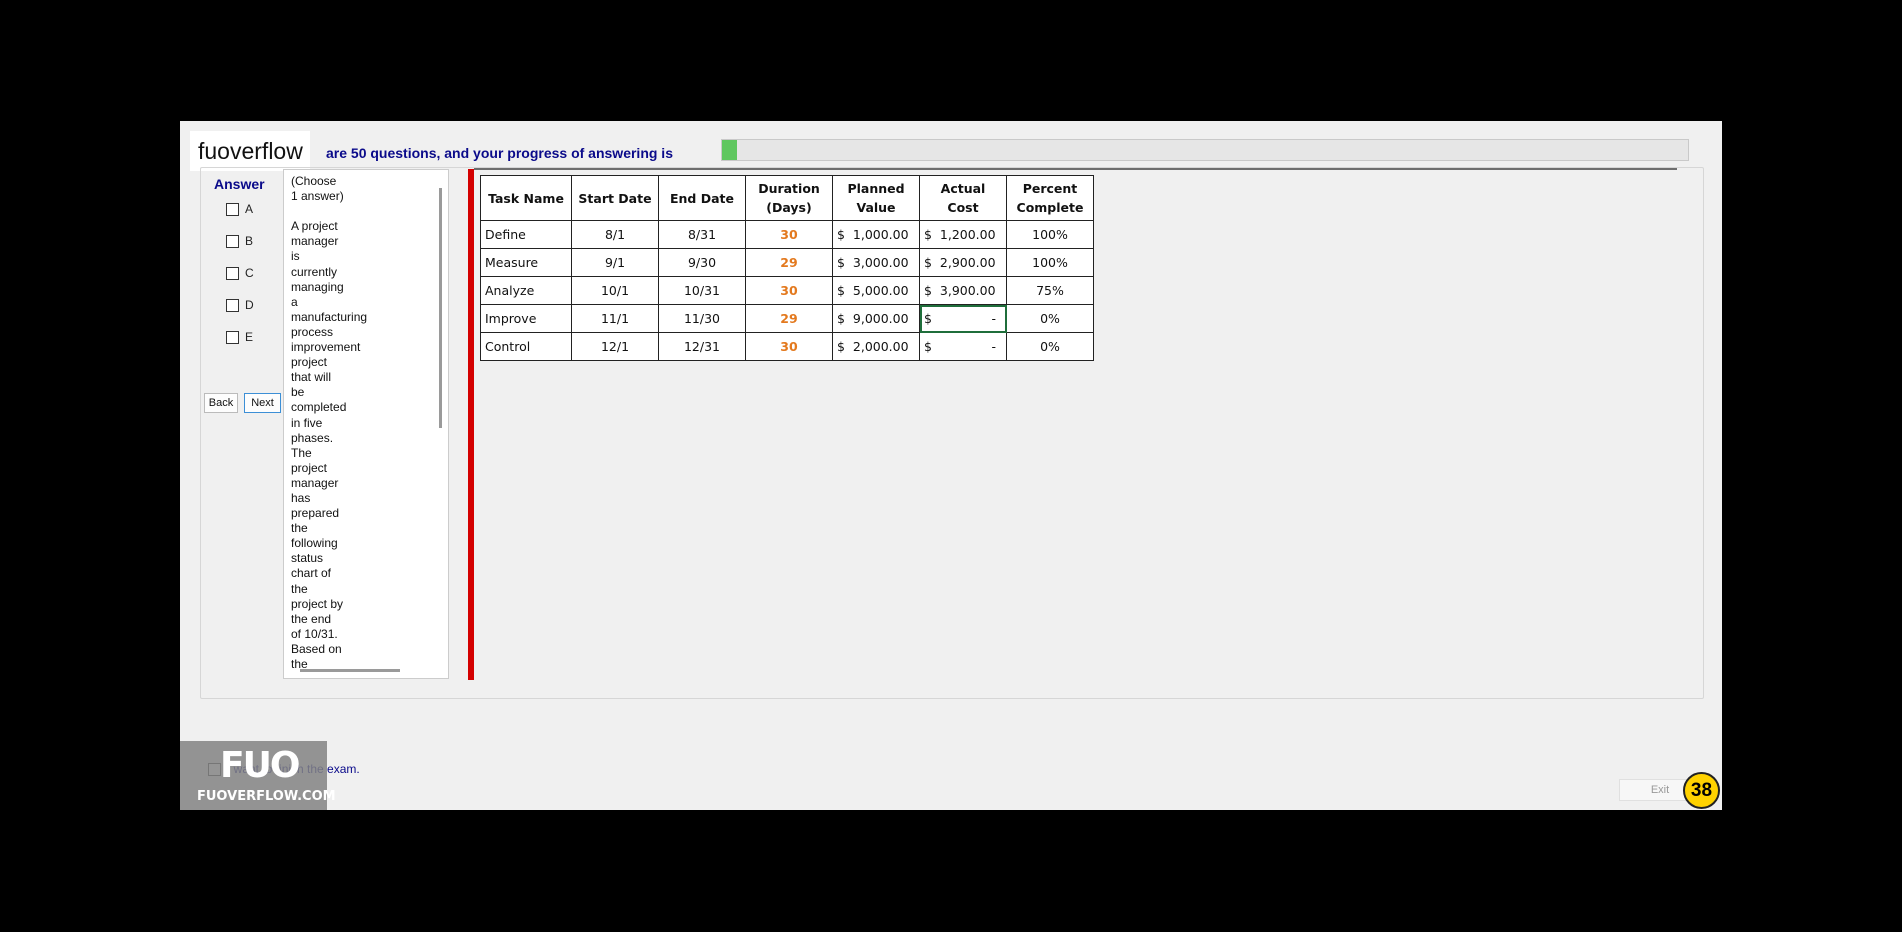 The width and height of the screenshot is (1902, 932). What do you see at coordinates (730, 150) in the screenshot?
I see `progress-fill` at bounding box center [730, 150].